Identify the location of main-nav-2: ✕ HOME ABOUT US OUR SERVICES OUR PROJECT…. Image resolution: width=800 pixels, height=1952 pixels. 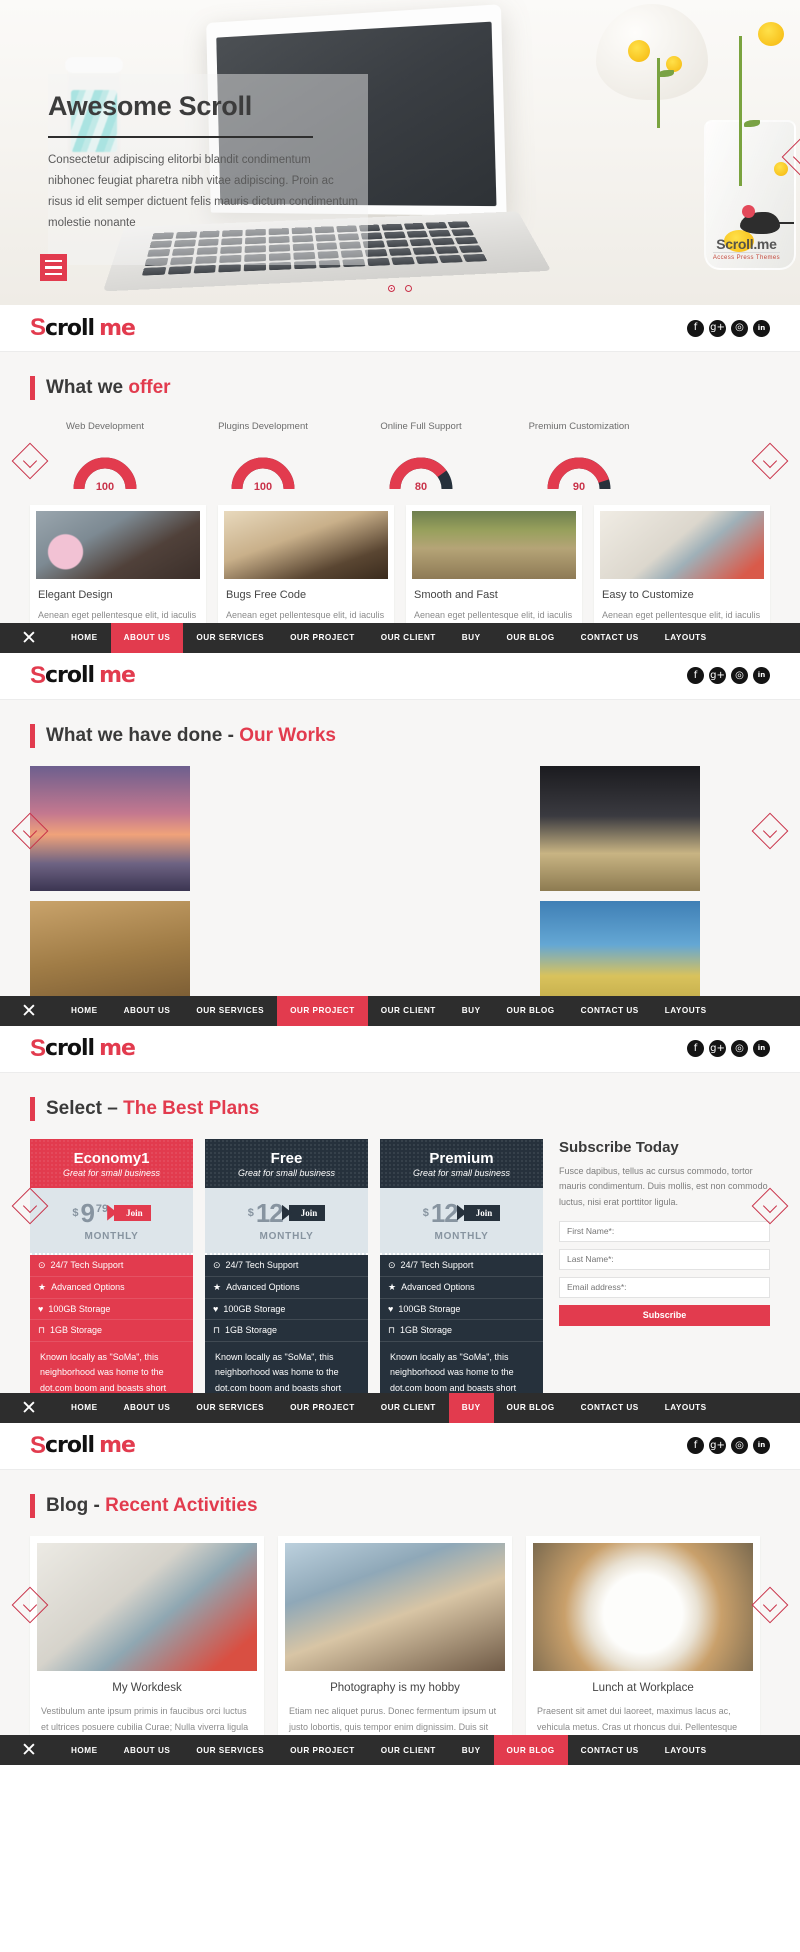
(400, 1010).